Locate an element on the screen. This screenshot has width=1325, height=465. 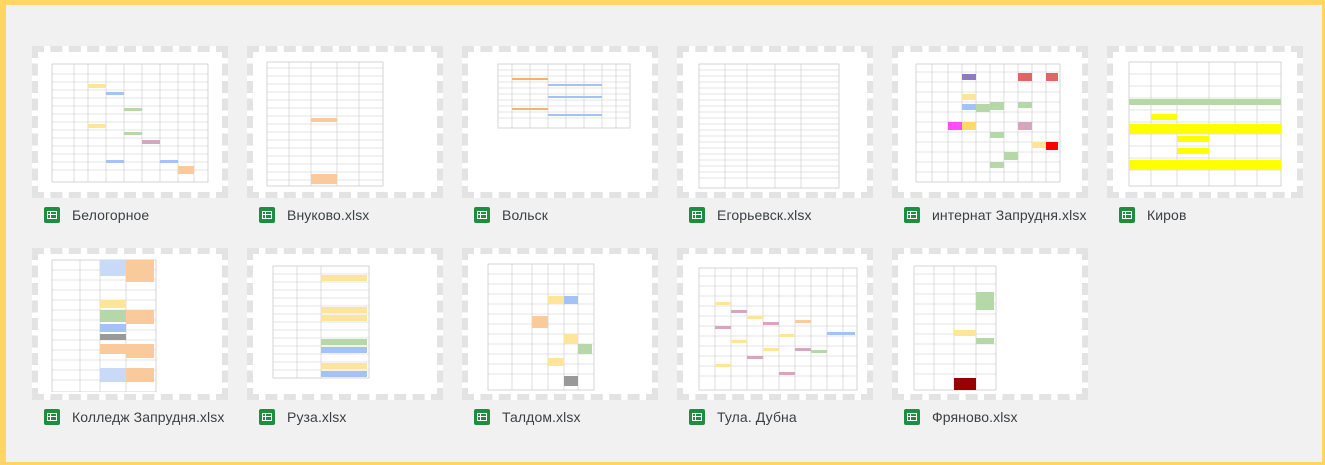
file-card: Внуково.xlsx is located at coordinates (345, 141).